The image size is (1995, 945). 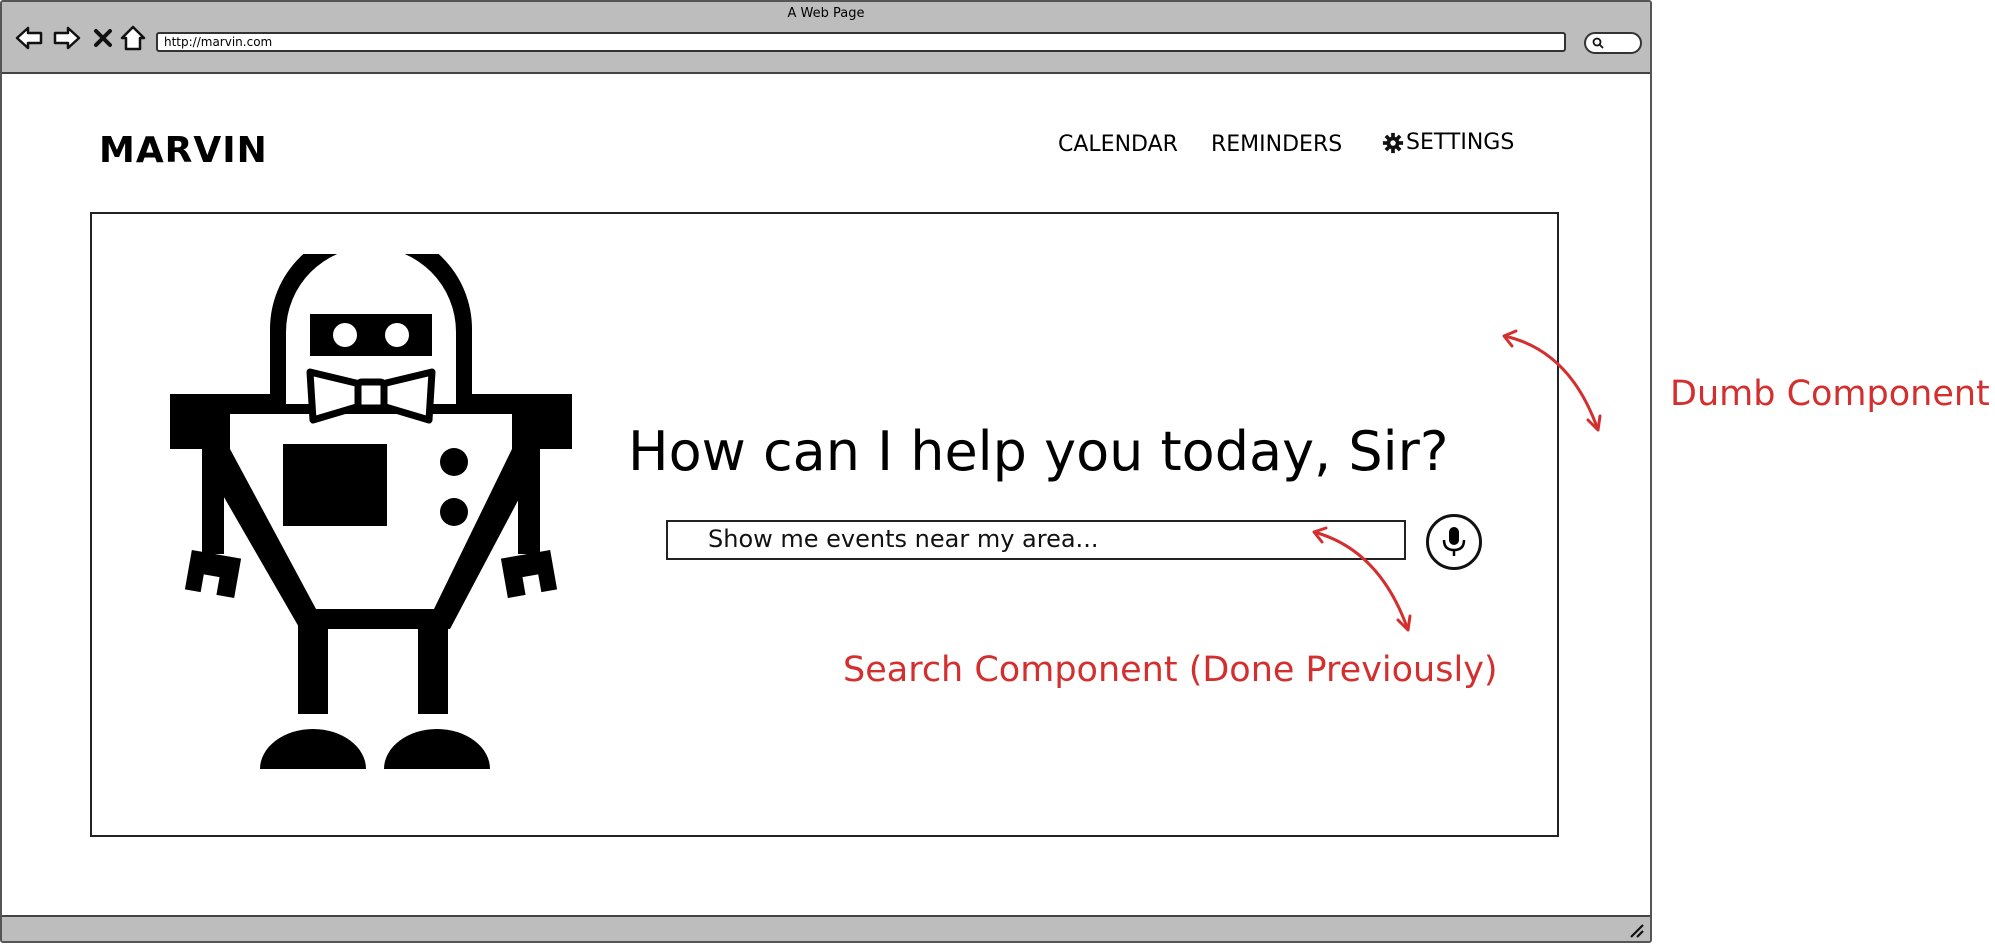 What do you see at coordinates (1362, 579) in the screenshot?
I see `search-component-arrow` at bounding box center [1362, 579].